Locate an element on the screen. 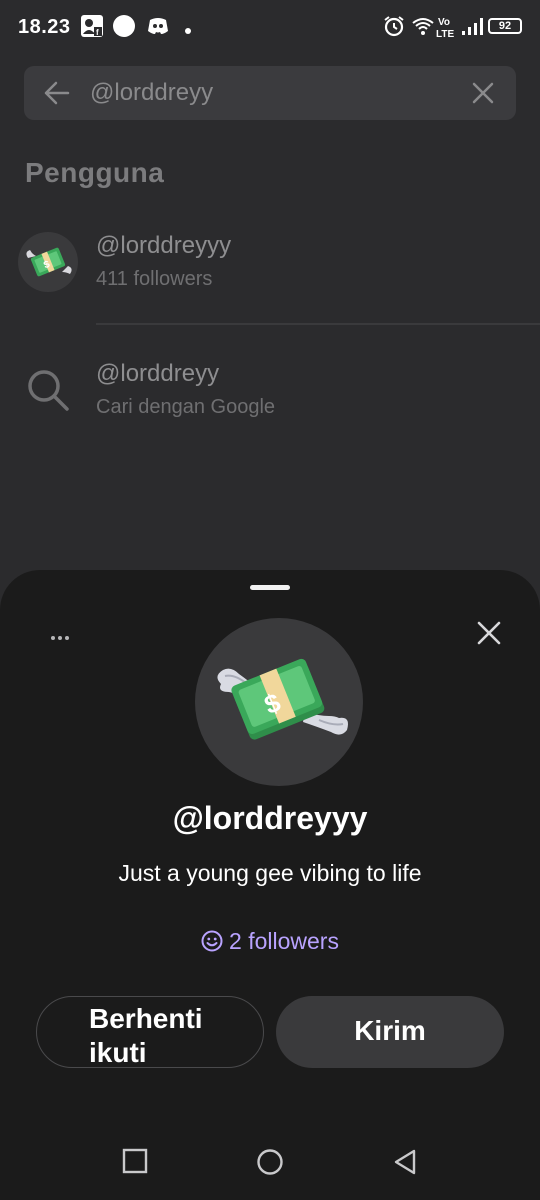 The image size is (540, 1200). unfollow-label: Berhenti ikuti is located at coordinates (146, 1035).